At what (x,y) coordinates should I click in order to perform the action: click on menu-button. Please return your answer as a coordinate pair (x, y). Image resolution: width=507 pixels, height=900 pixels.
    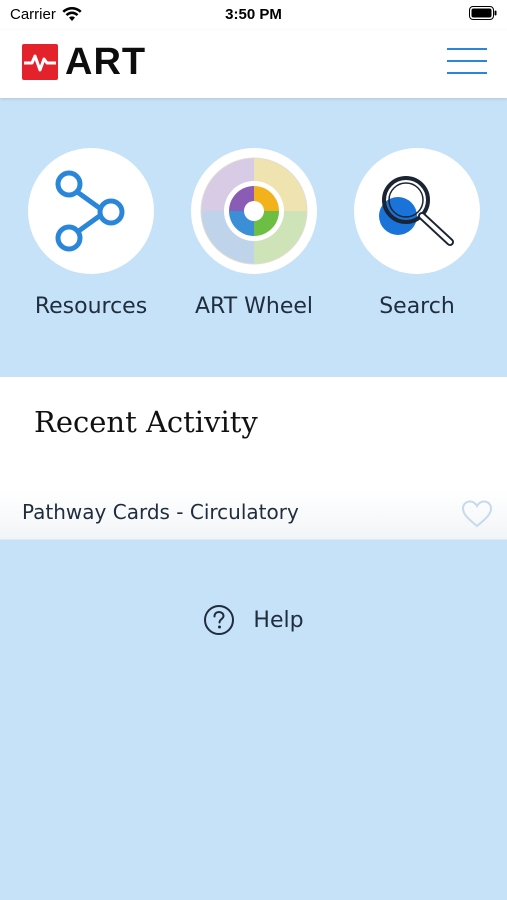
    Looking at the image, I should click on (468, 62).